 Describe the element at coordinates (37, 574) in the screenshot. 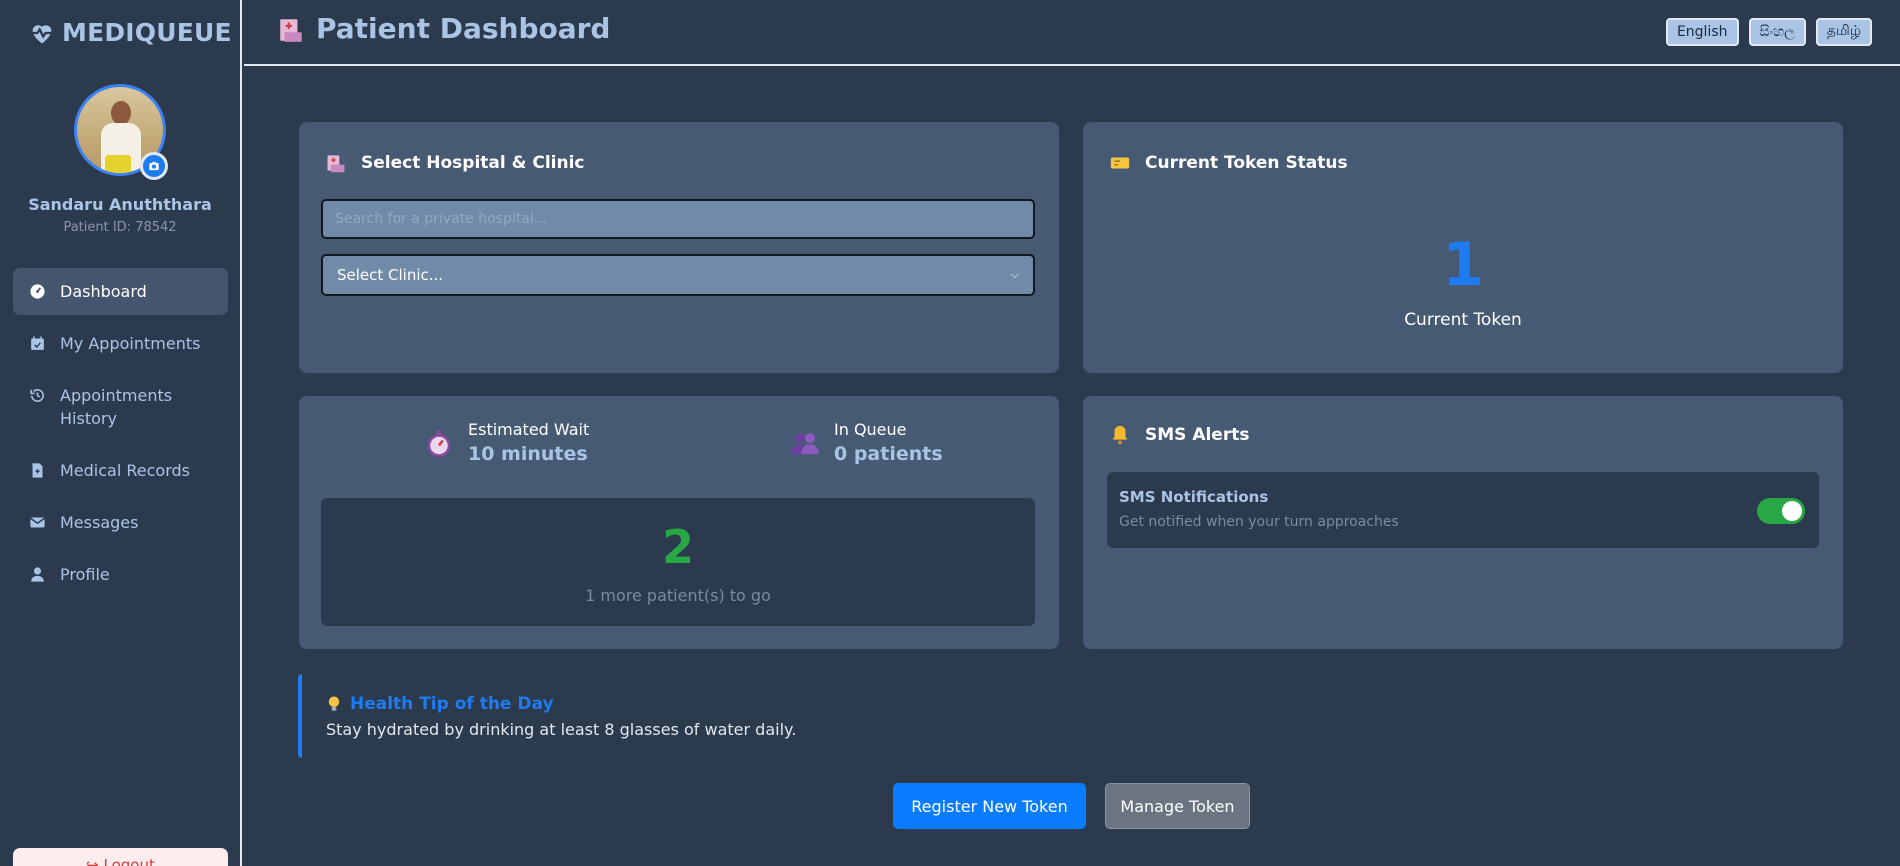

I see `user-icon` at that location.